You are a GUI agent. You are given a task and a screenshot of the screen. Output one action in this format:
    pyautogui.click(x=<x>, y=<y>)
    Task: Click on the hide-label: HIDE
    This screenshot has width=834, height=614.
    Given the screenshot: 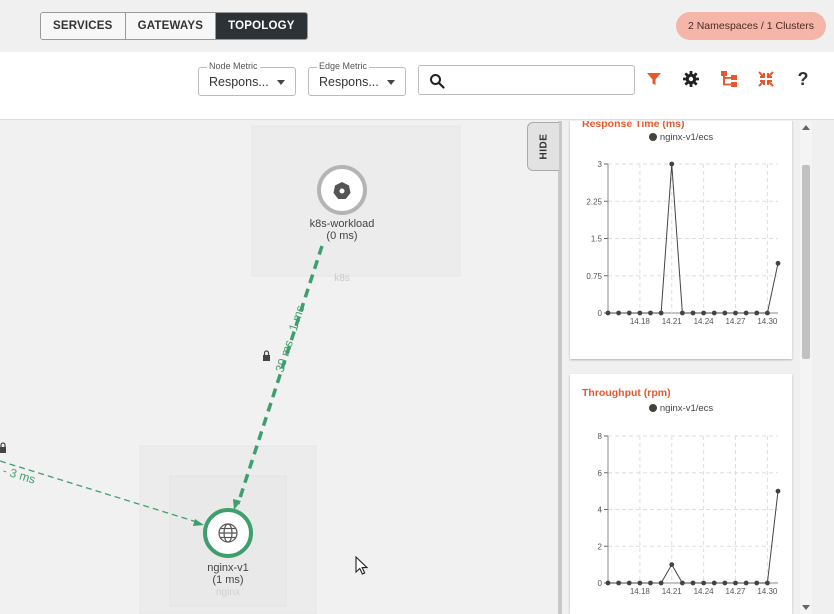 What is the action you would take?
    pyautogui.click(x=543, y=146)
    